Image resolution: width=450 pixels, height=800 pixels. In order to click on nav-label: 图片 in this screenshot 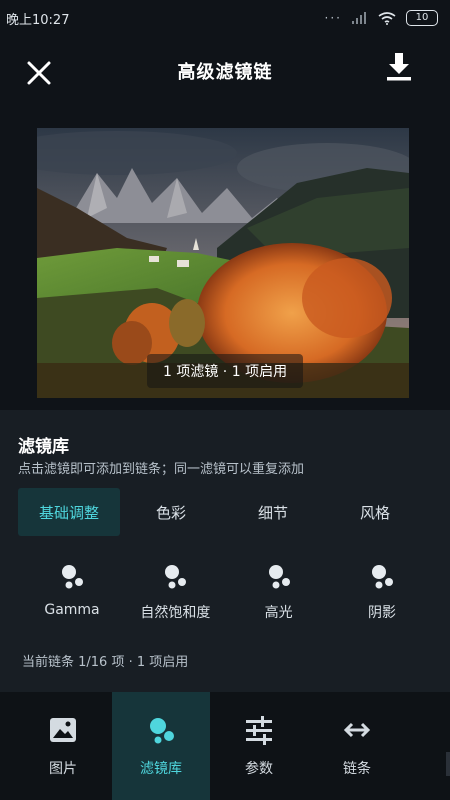, I will do `click(63, 769)`.